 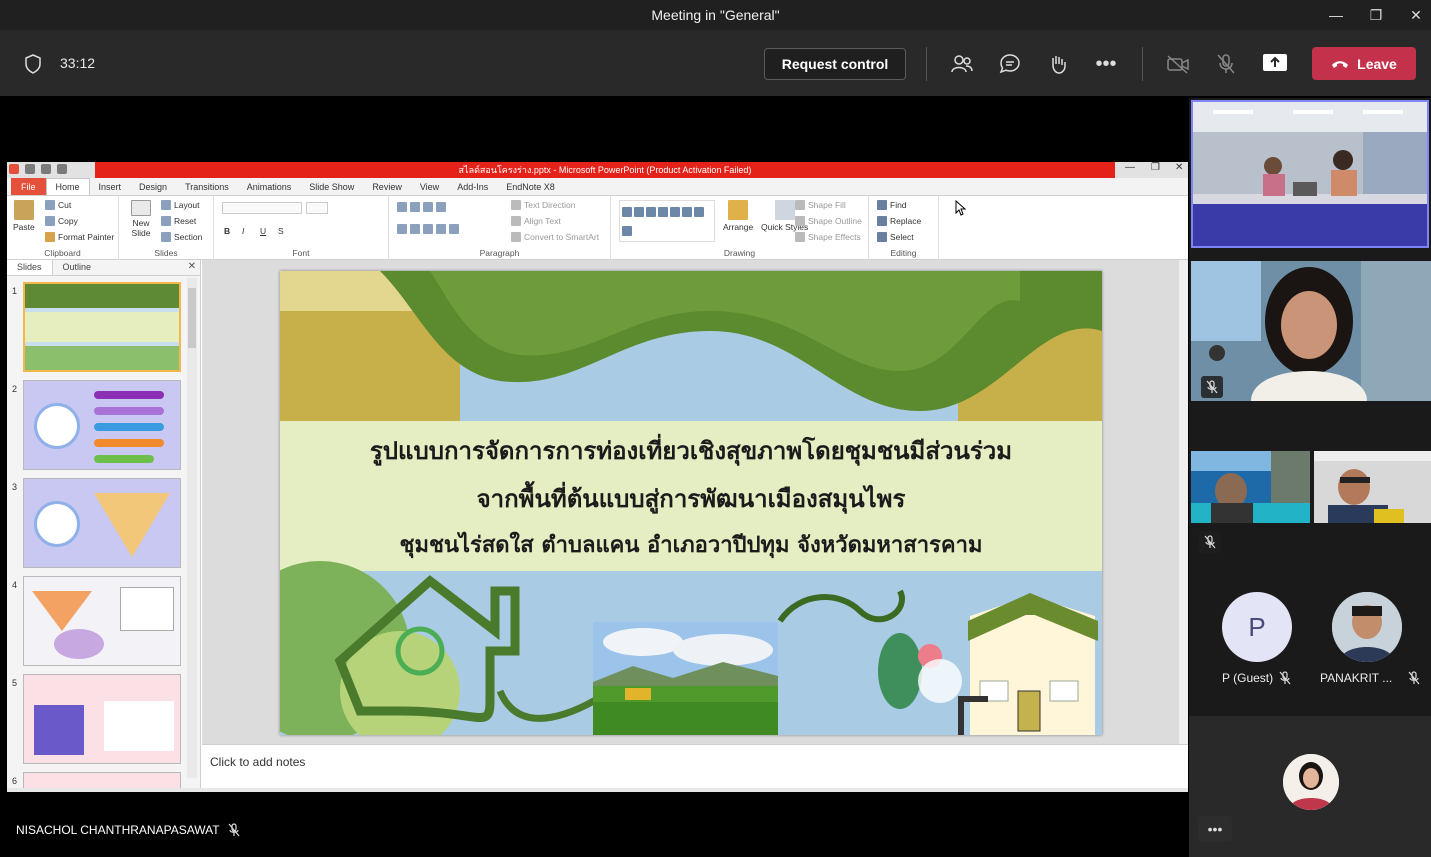 What do you see at coordinates (28, 186) in the screenshot?
I see `tab-file: File` at bounding box center [28, 186].